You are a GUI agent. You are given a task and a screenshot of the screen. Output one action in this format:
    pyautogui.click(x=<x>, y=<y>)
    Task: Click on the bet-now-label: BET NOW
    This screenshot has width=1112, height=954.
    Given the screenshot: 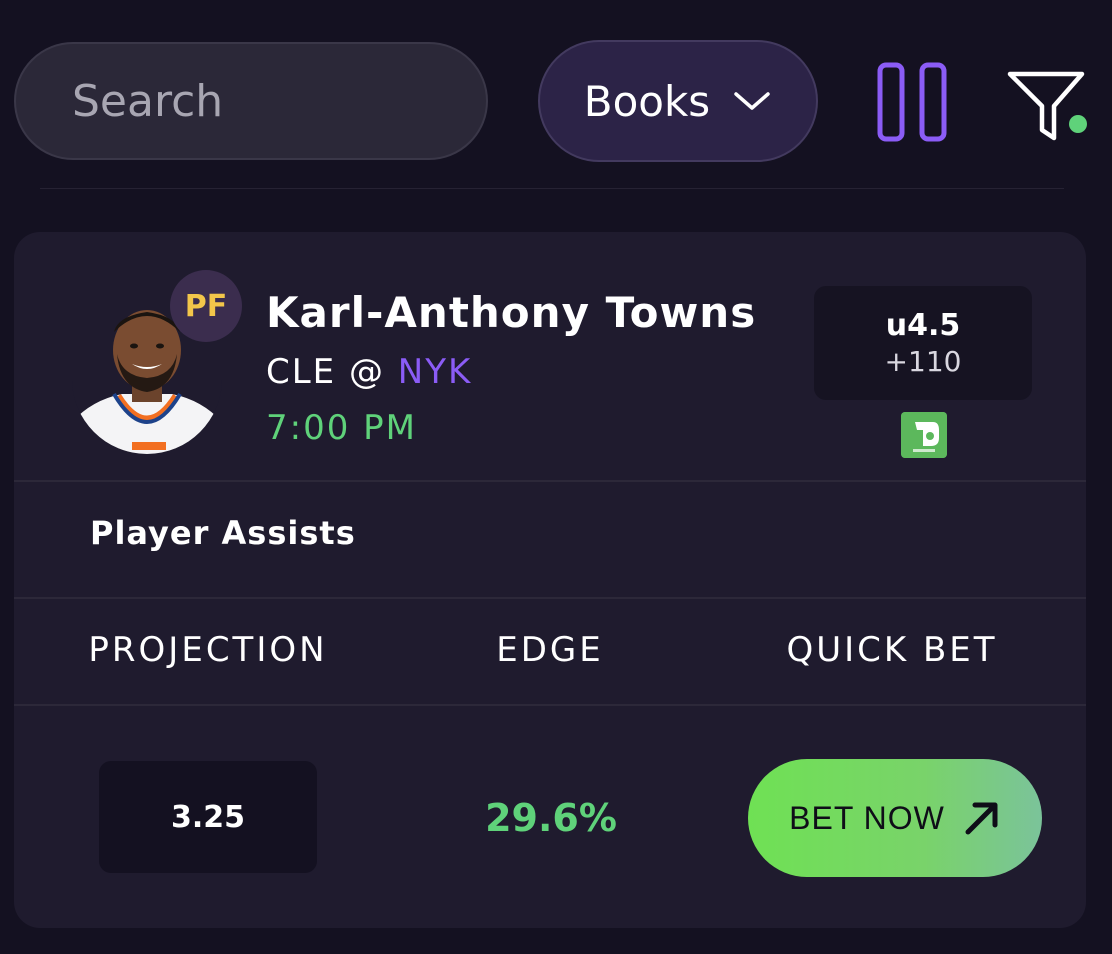 What is the action you would take?
    pyautogui.click(x=867, y=817)
    